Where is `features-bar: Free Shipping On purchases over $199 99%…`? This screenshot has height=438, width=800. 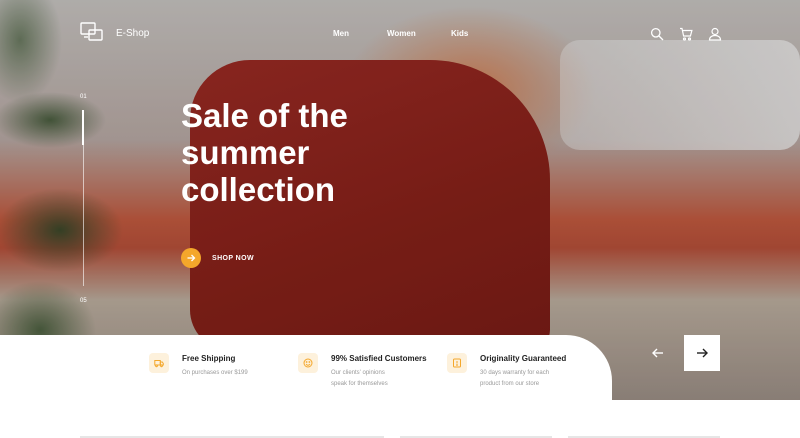
features-bar: Free Shipping On purchases over $199 99%… is located at coordinates (306, 368).